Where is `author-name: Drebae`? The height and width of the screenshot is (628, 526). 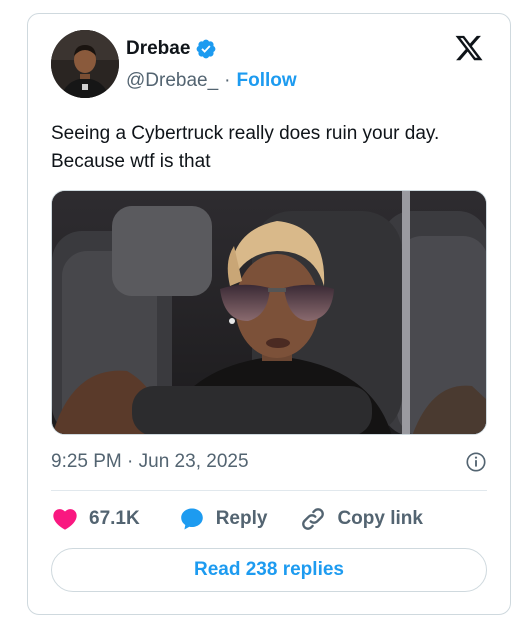 author-name: Drebae is located at coordinates (158, 49).